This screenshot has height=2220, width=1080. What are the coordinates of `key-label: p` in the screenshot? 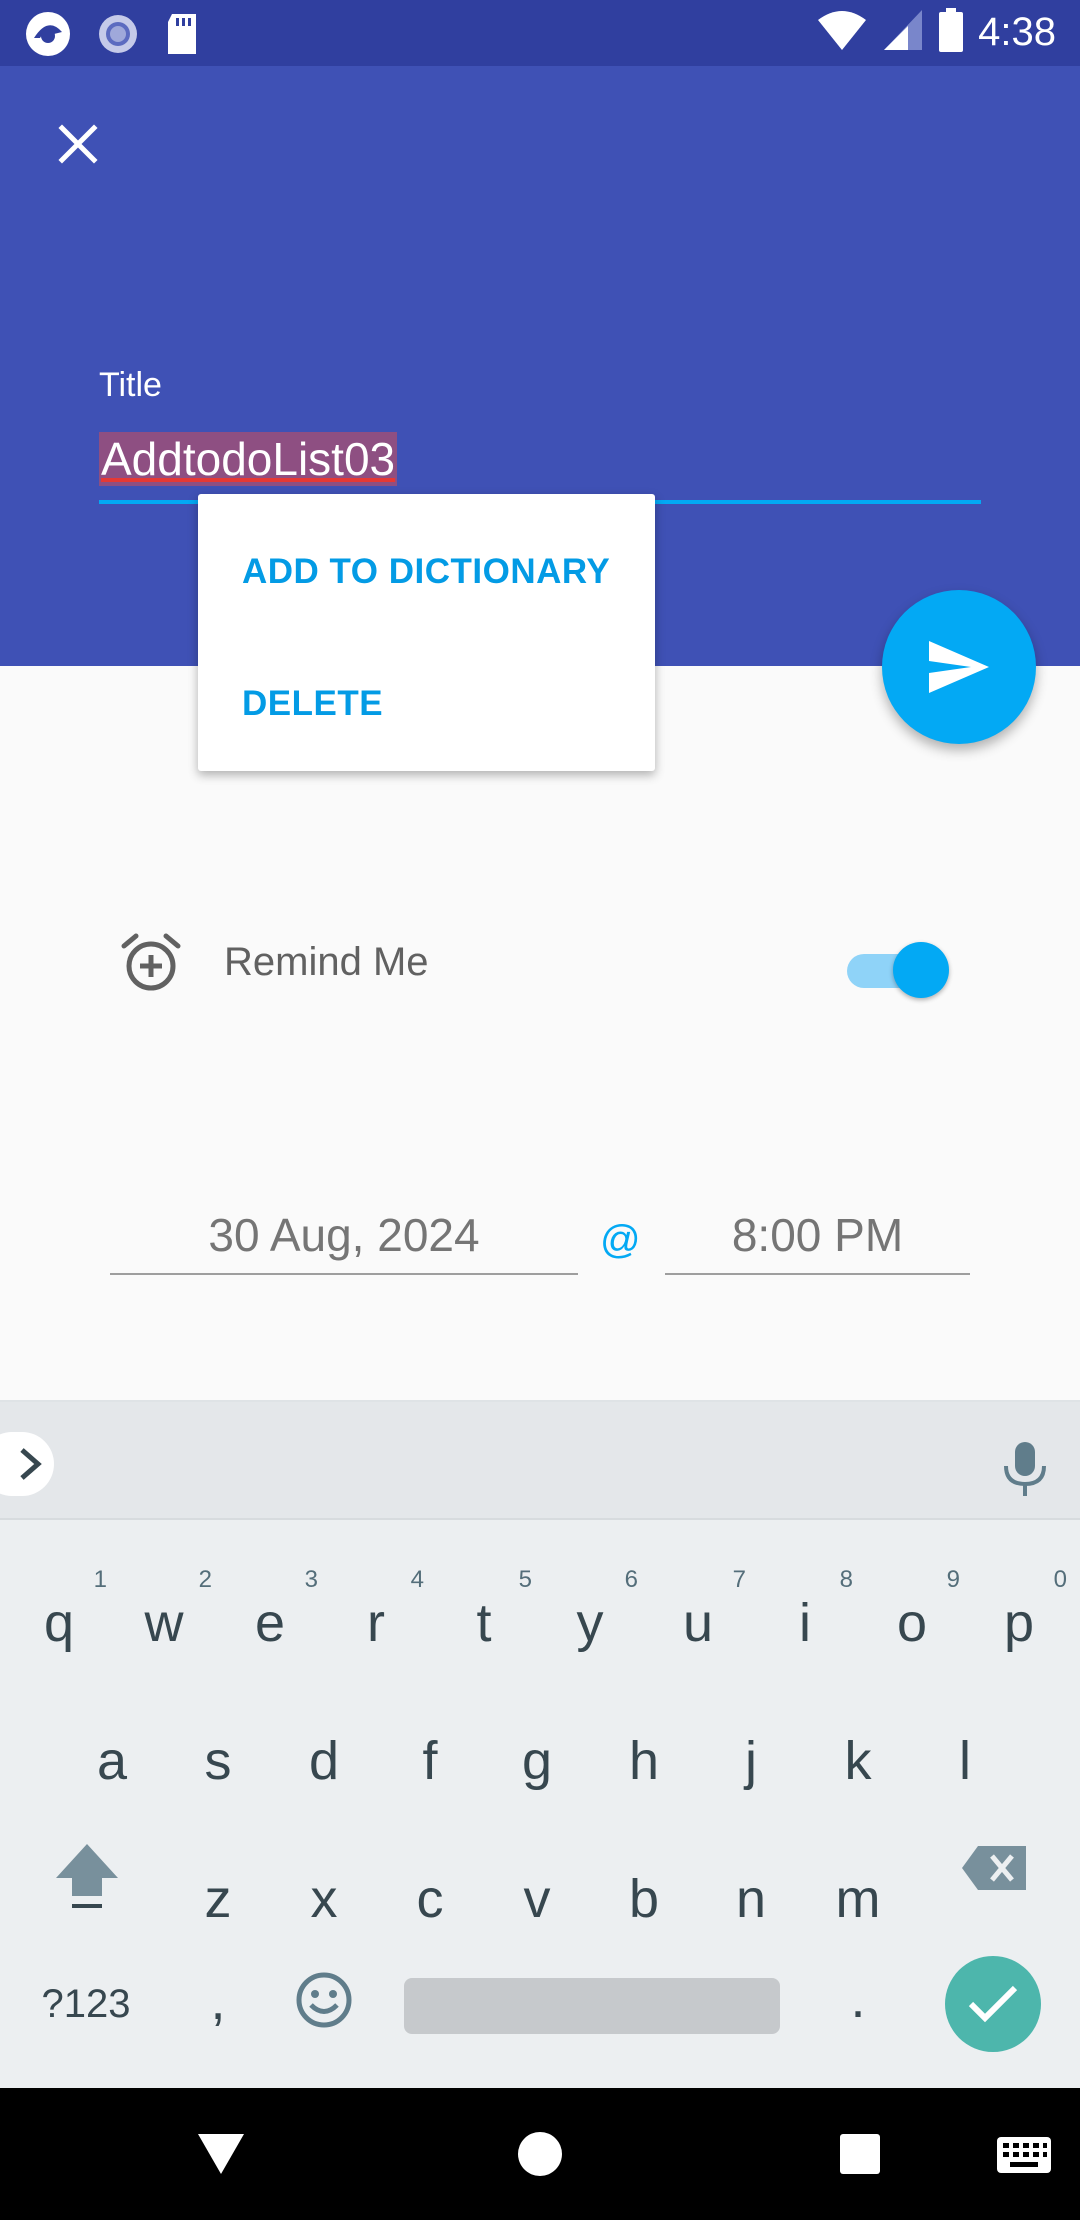 It's located at (1019, 1623).